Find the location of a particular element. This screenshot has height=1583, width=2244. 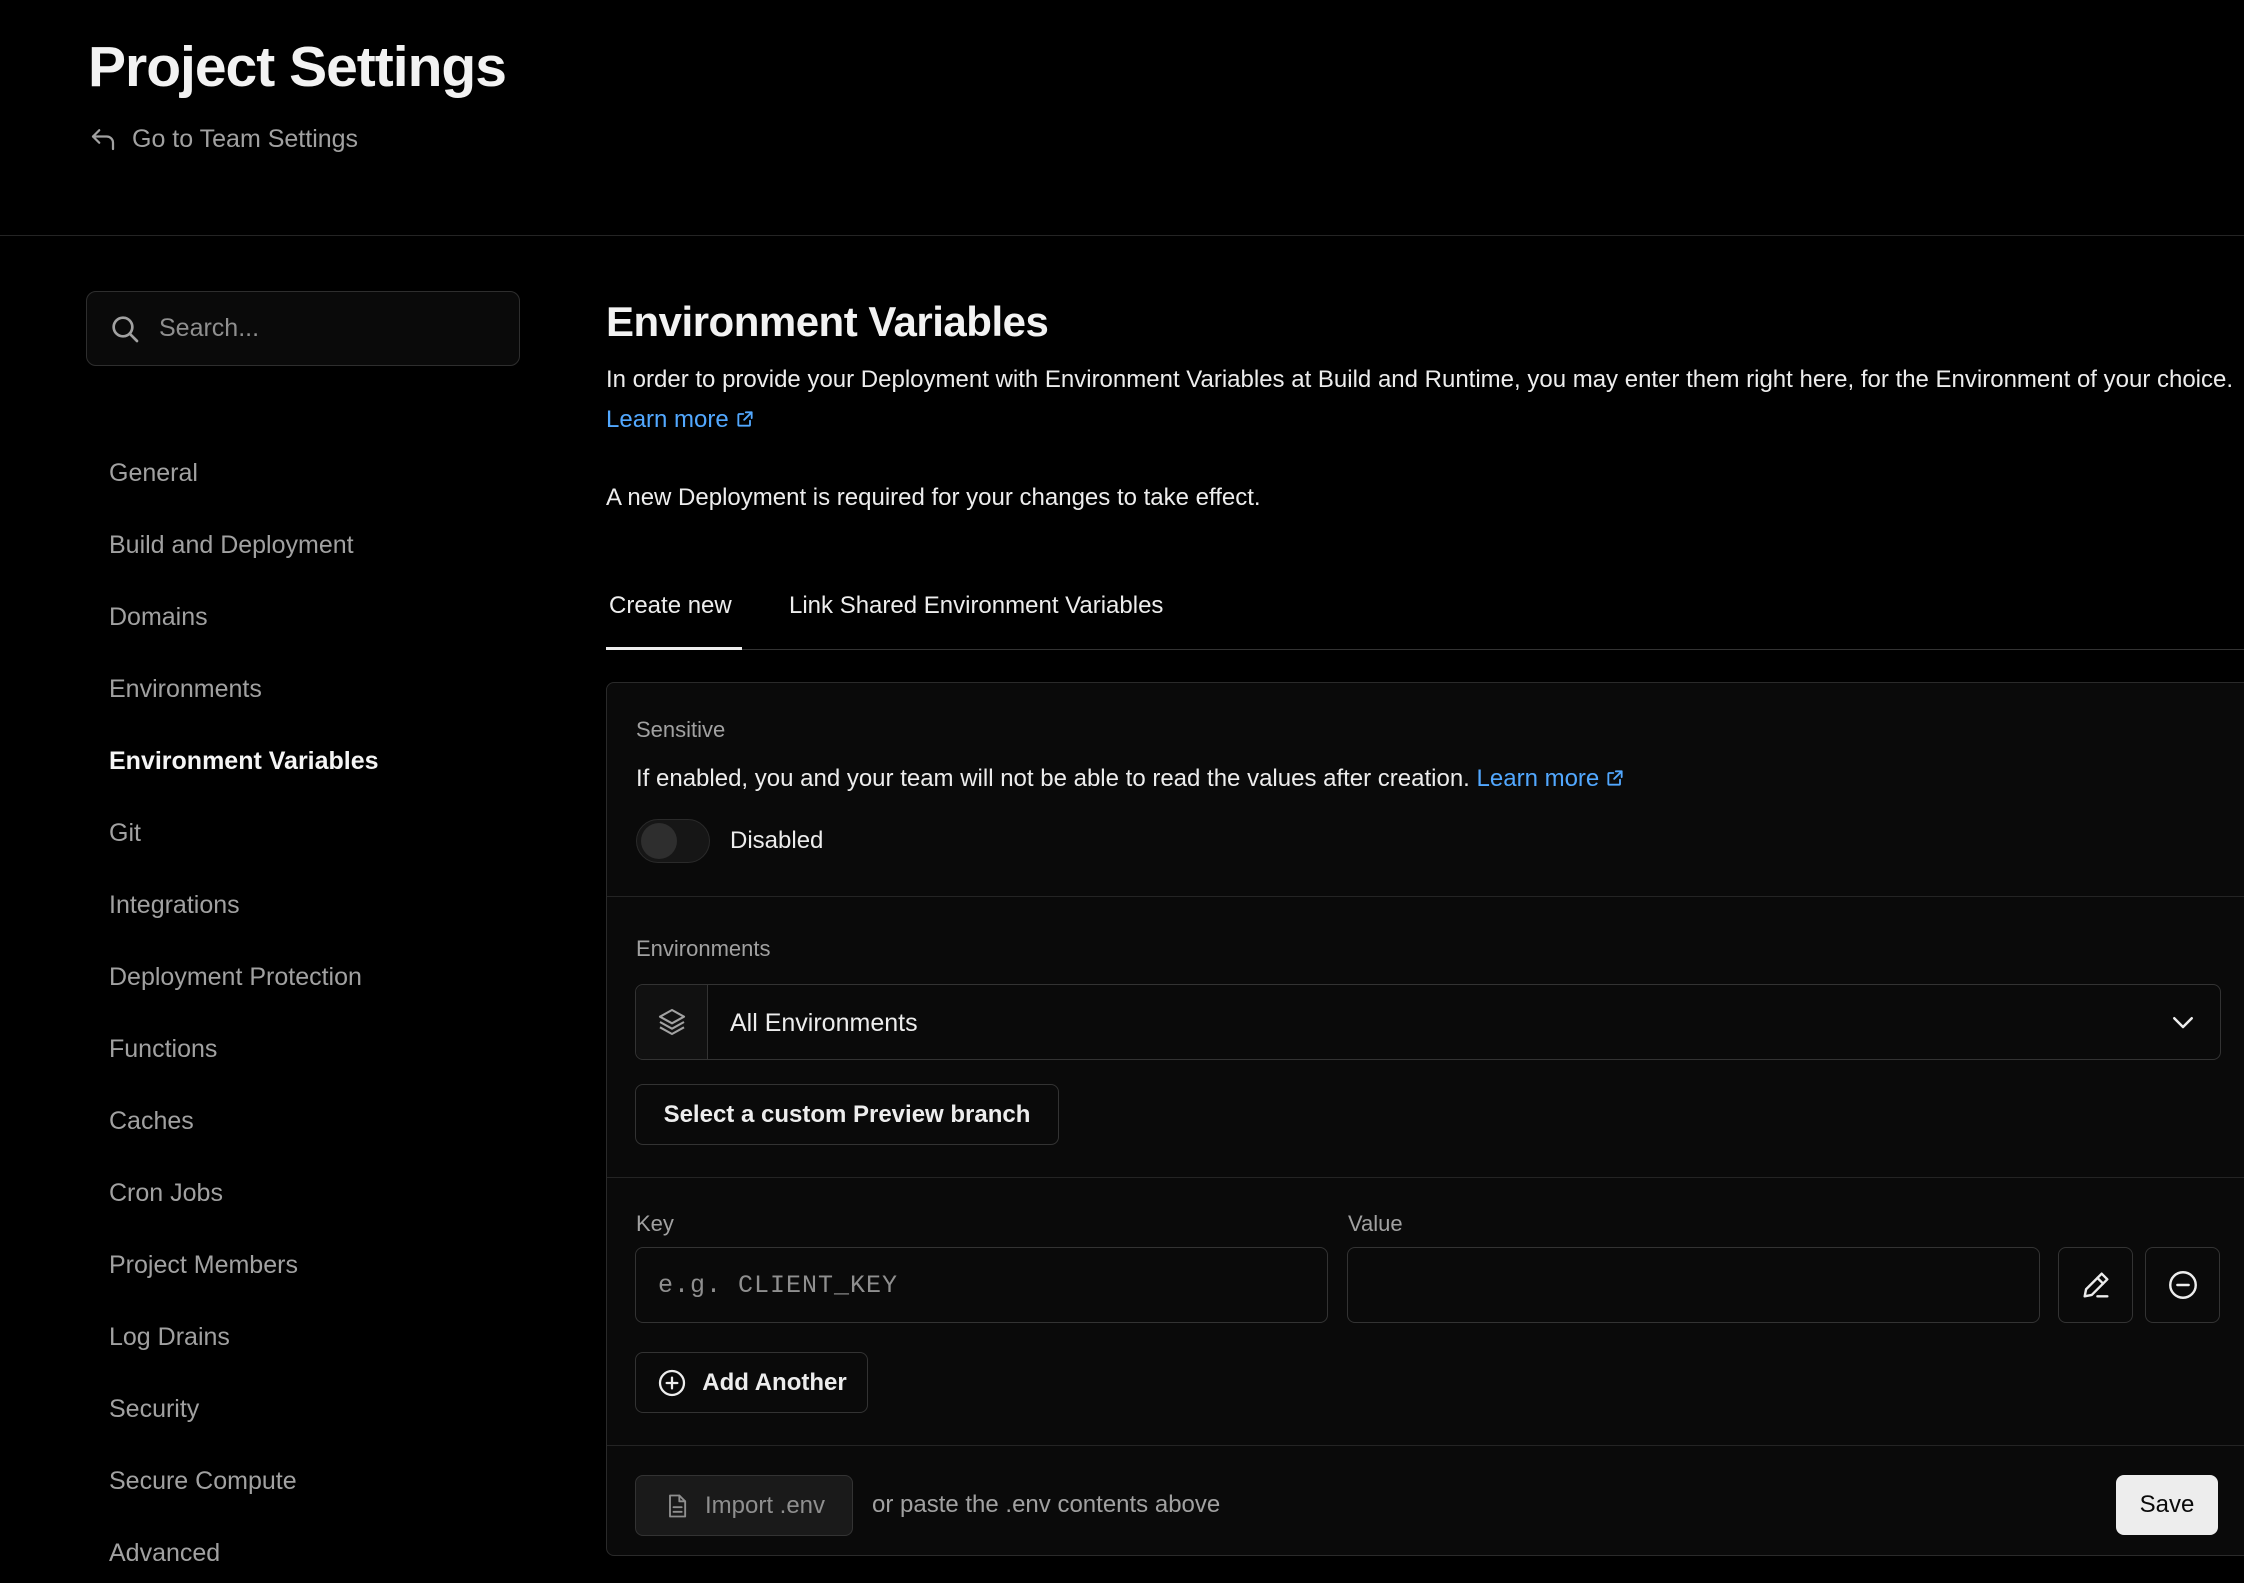

sensitive-learn-more-link: Learn more is located at coordinates (1551, 778).